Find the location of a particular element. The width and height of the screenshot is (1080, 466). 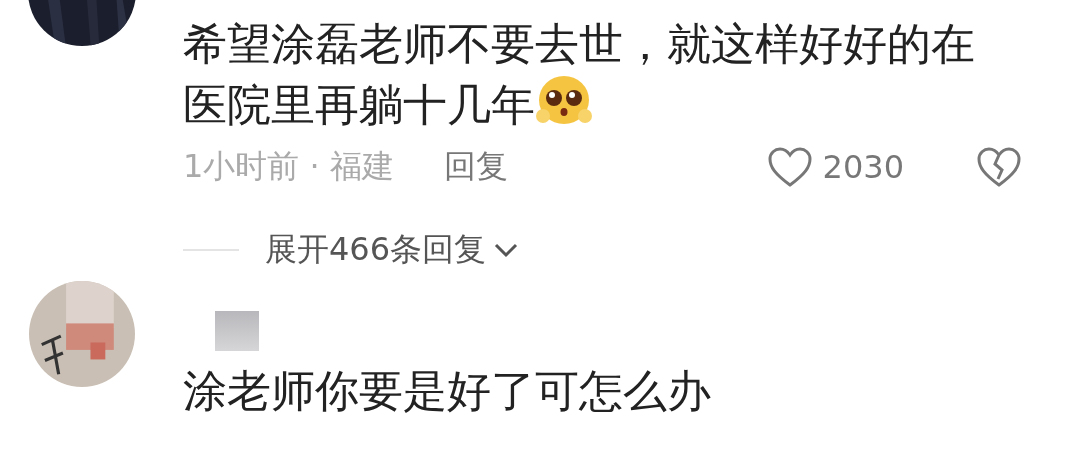

heart-icon is located at coordinates (789, 167).